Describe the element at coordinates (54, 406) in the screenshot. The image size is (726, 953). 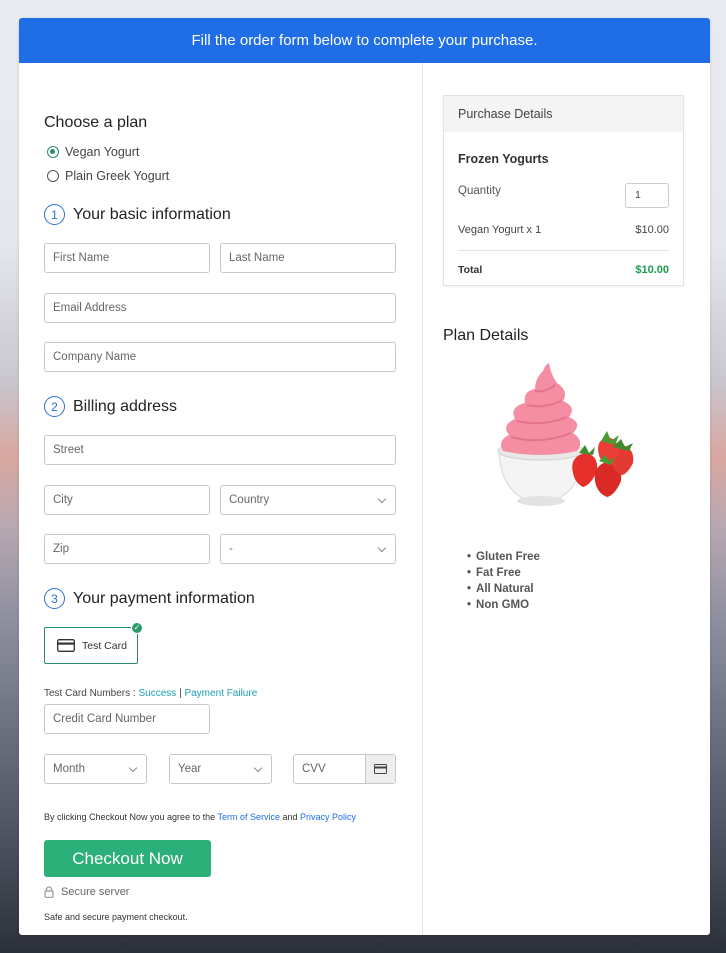
I see `step-number: 2` at that location.